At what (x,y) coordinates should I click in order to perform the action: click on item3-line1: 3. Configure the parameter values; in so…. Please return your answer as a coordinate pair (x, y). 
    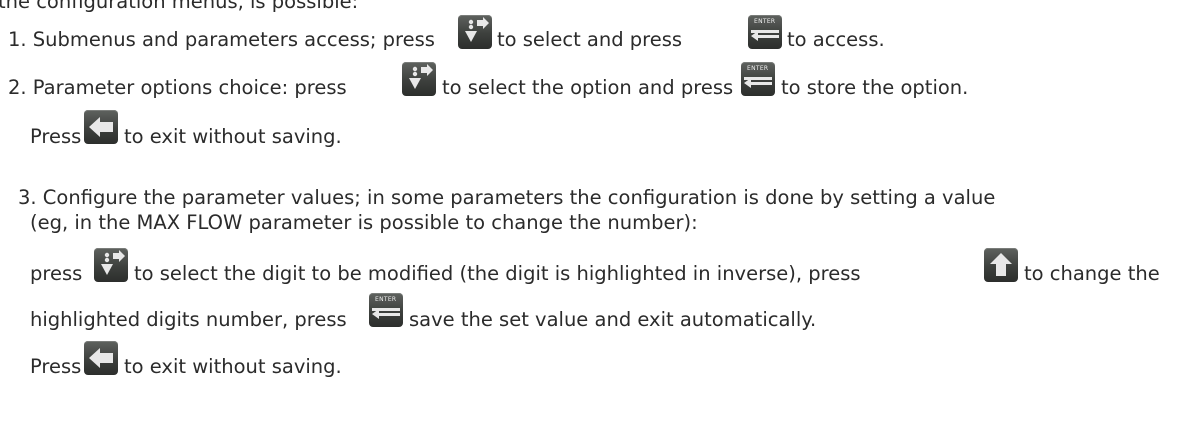
    Looking at the image, I should click on (507, 197).